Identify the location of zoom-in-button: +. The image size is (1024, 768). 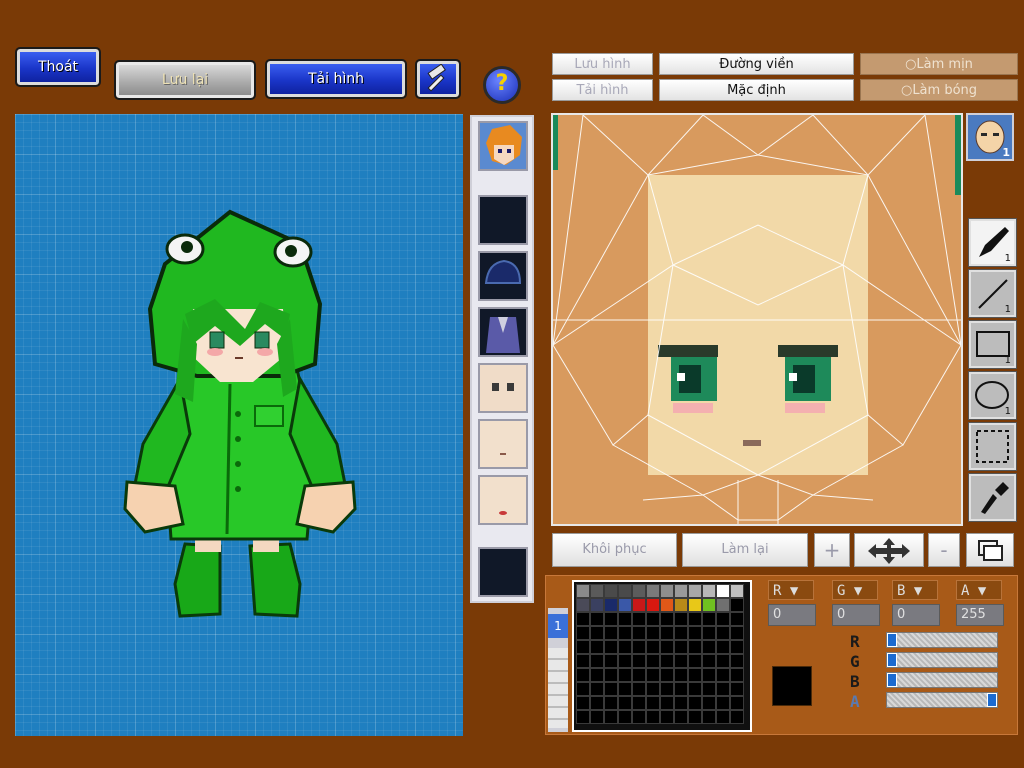
(832, 550).